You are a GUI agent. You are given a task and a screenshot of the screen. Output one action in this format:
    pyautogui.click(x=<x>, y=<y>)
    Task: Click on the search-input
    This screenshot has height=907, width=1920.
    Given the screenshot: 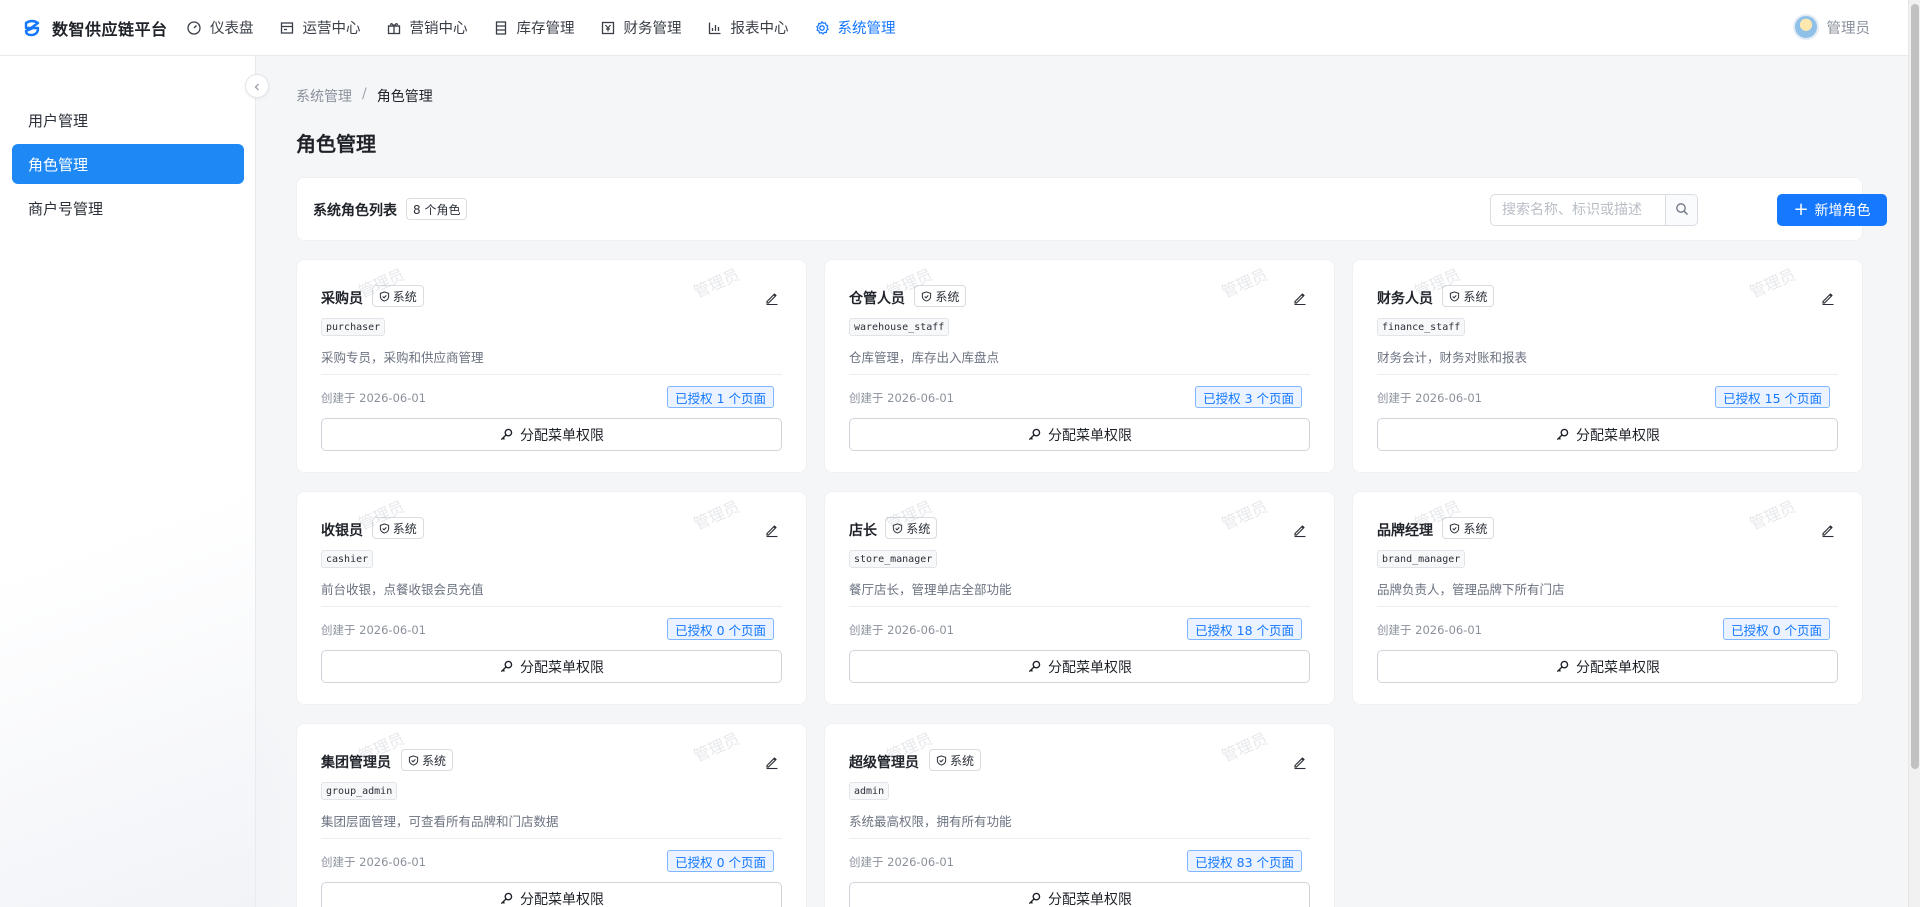 What is the action you would take?
    pyautogui.click(x=1578, y=210)
    